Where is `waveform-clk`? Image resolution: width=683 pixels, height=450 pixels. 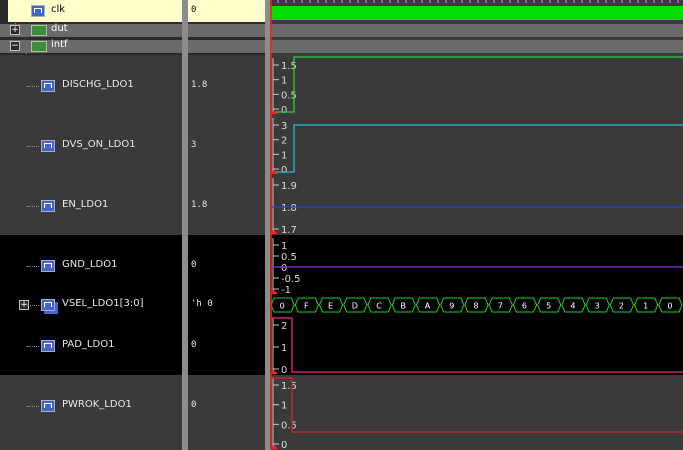 waveform-clk is located at coordinates (476, 11).